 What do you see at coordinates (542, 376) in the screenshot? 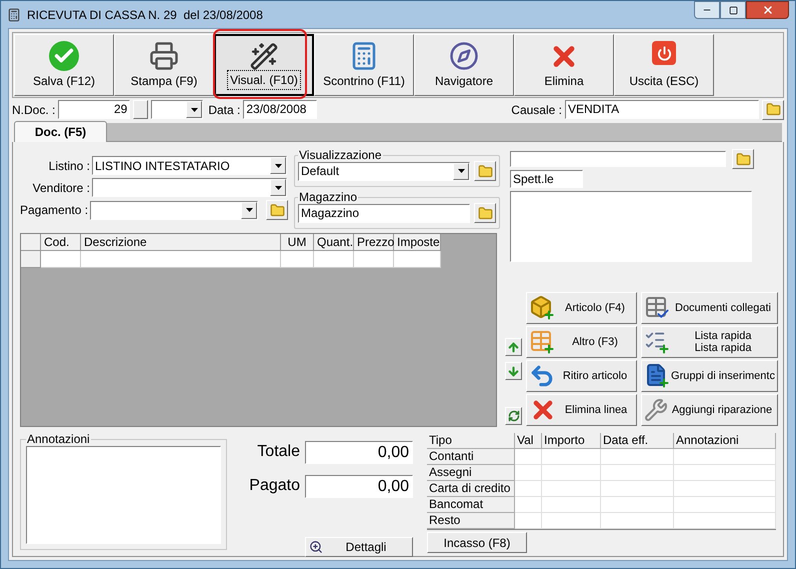
I see `undo-arrow-icon` at bounding box center [542, 376].